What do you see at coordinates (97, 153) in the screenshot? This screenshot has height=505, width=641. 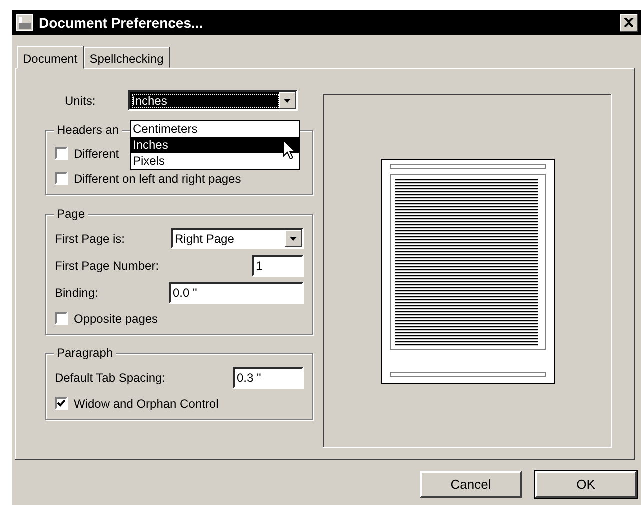 I see `checkbox-label: Different` at bounding box center [97, 153].